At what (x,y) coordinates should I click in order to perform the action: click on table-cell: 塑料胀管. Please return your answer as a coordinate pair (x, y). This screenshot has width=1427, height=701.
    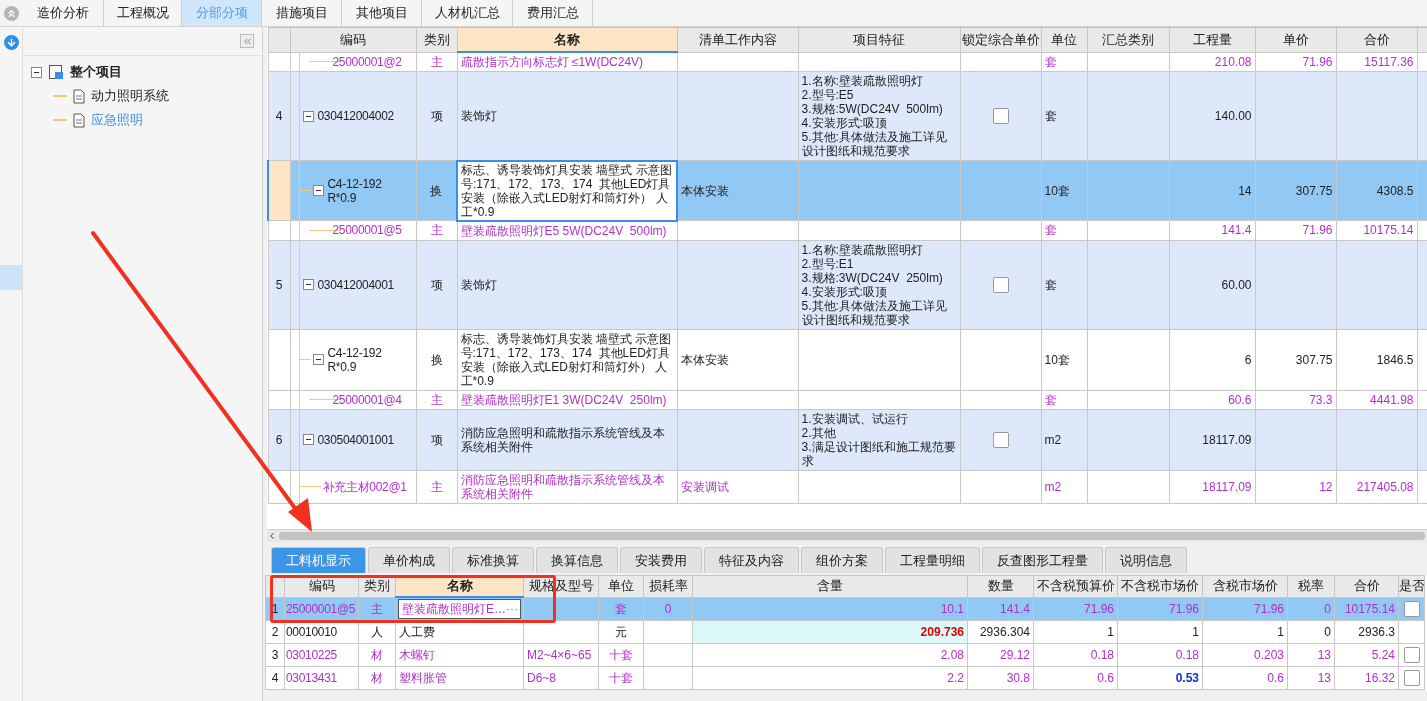
    Looking at the image, I should click on (423, 678).